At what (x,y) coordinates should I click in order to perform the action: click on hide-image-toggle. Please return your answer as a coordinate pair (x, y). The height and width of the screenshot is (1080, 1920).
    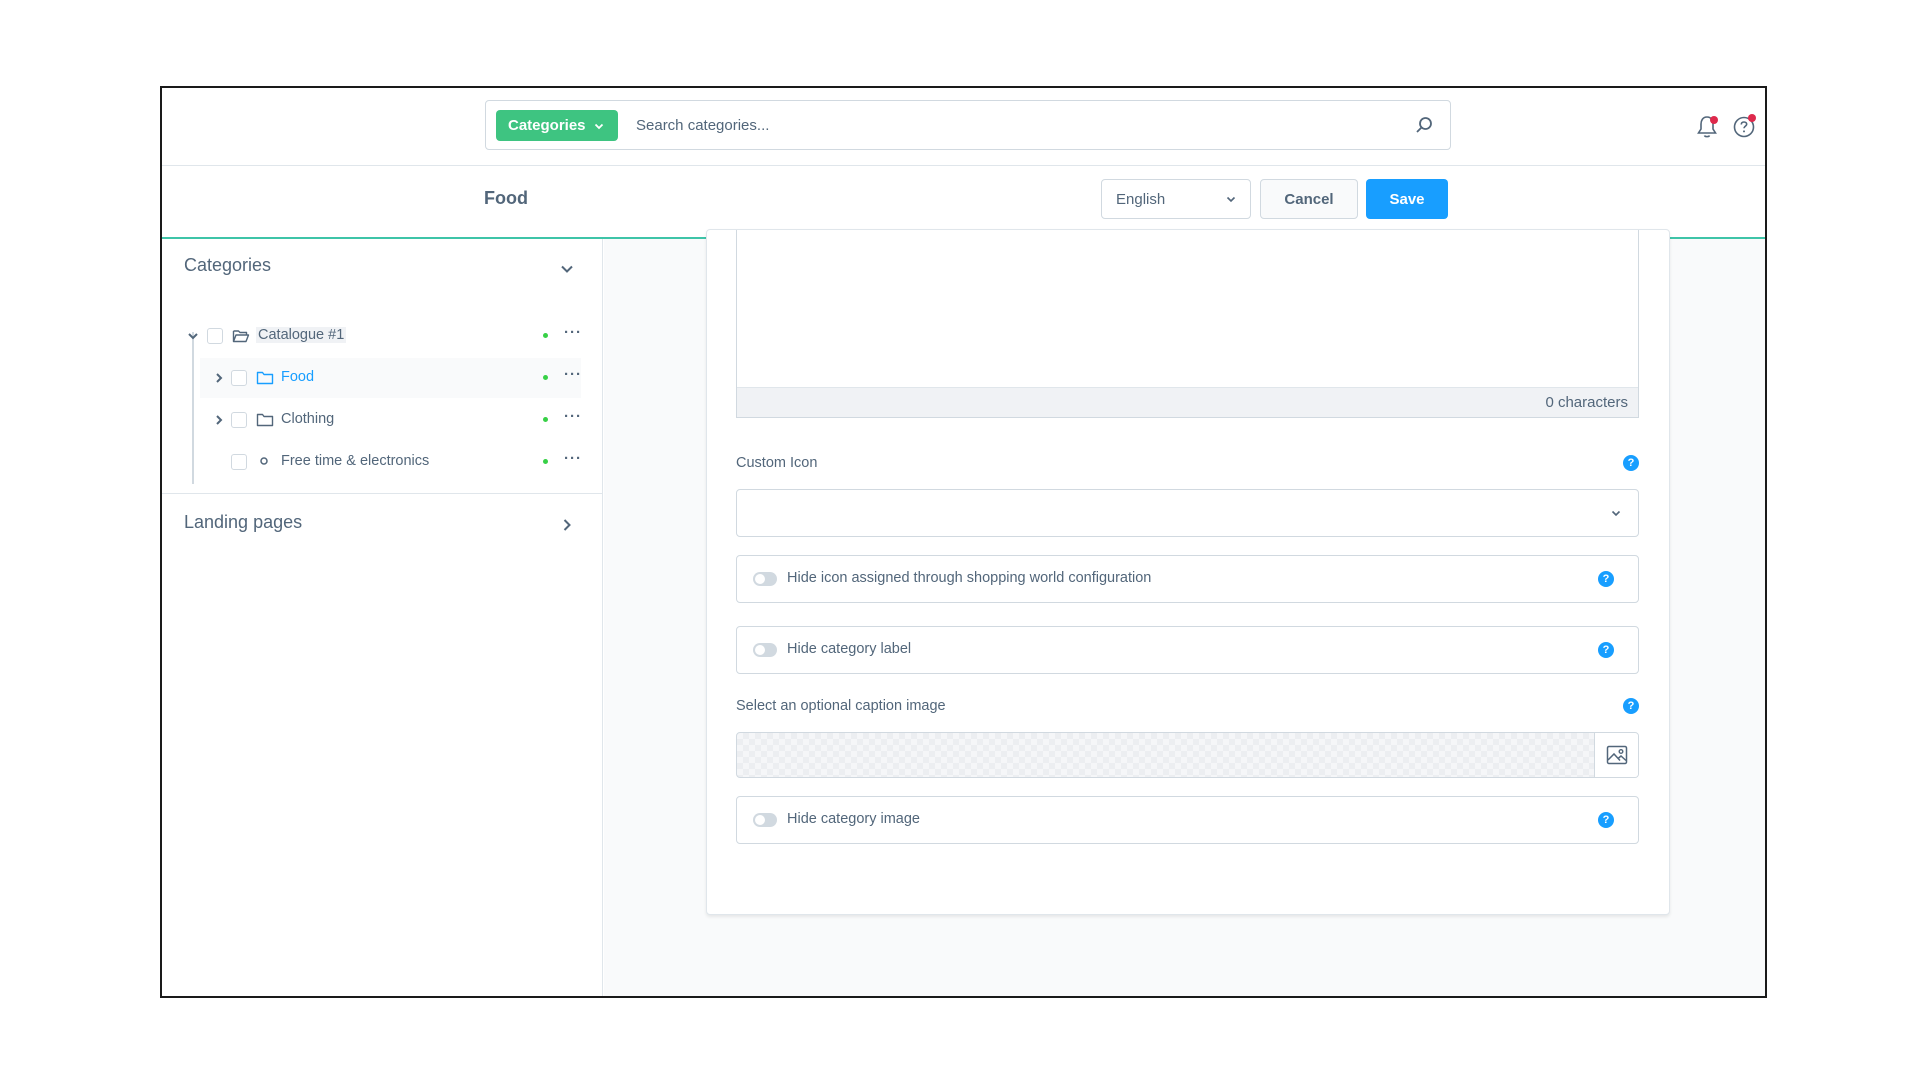
    Looking at the image, I should click on (765, 820).